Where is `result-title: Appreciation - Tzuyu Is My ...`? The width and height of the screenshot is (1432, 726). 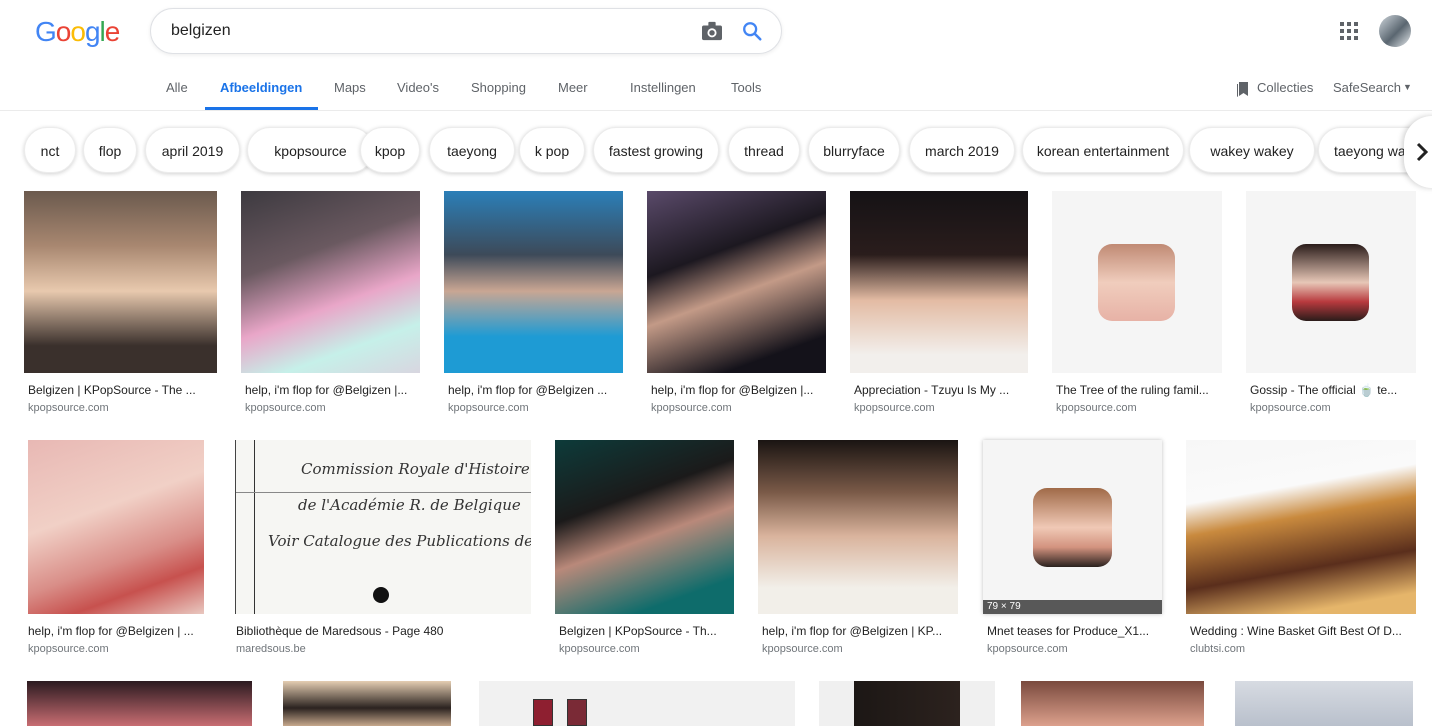 result-title: Appreciation - Tzuyu Is My ... is located at coordinates (941, 390).